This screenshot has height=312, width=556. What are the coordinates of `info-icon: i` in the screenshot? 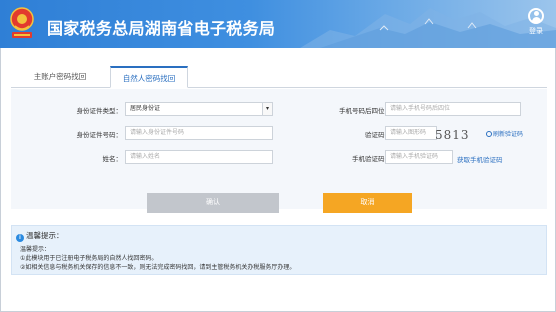 It's located at (20, 238).